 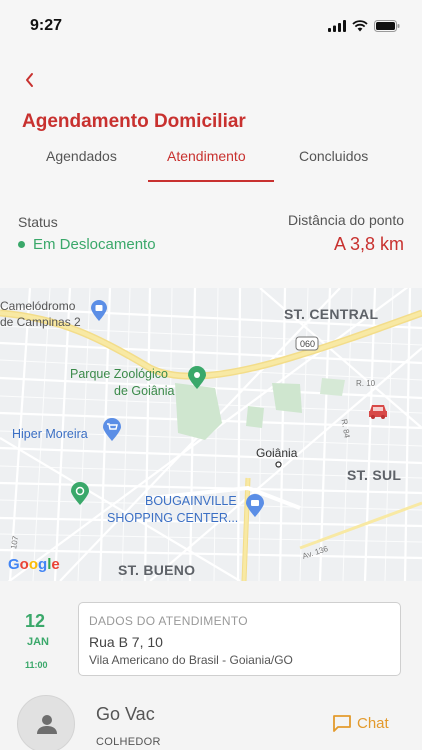 I want to click on map-label-camelodromo-1: Camelódromo, so click(x=38, y=306).